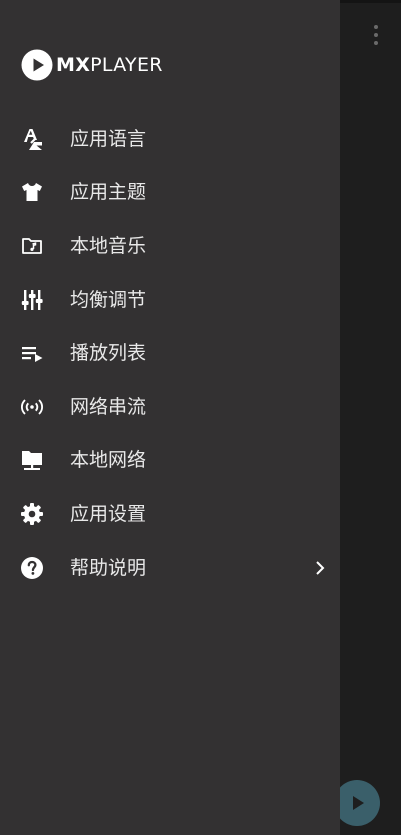 The height and width of the screenshot is (835, 401). Describe the element at coordinates (32, 407) in the screenshot. I see `stream-icon` at that location.